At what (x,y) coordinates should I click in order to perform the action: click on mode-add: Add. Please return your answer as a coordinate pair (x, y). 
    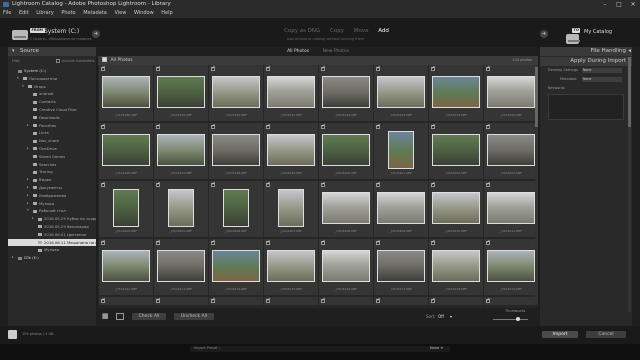
    Looking at the image, I should click on (383, 31).